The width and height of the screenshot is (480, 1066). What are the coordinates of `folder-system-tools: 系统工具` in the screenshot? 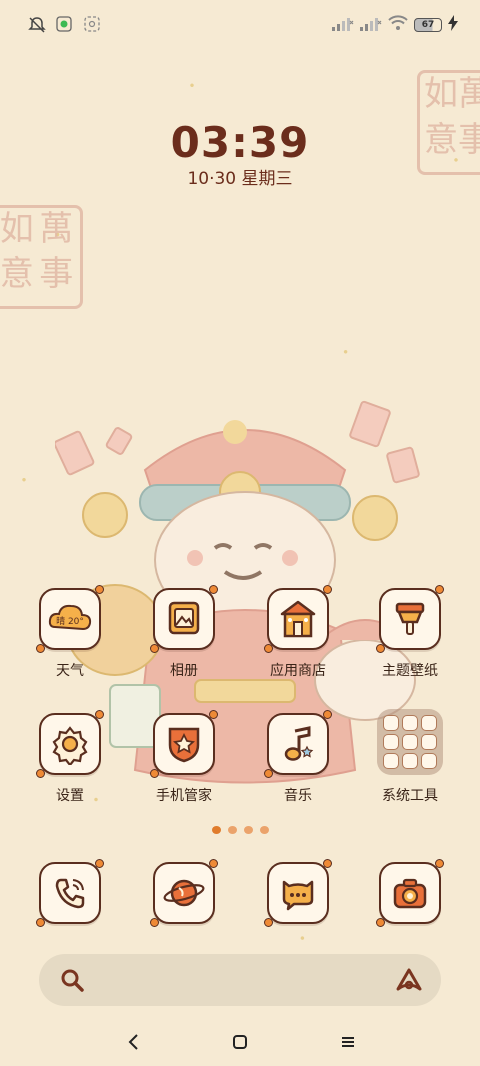 It's located at (410, 757).